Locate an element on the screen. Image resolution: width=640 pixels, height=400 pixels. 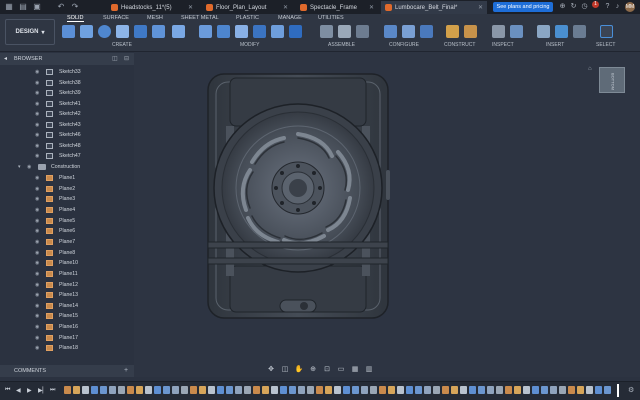
tree-item-plane: ◉ Plane2 is located at coordinates (67, 189).